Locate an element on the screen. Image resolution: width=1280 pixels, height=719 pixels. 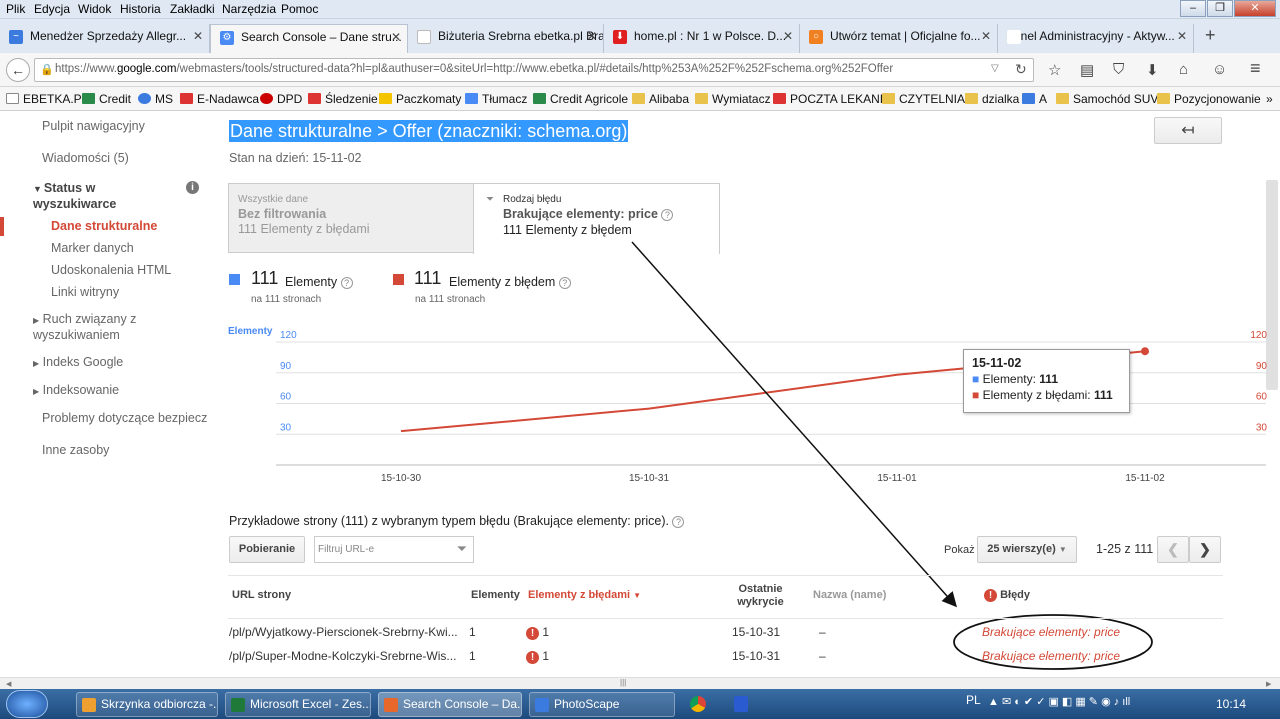
pocket-icon: ⛉ is located at coordinates (1118, 69).